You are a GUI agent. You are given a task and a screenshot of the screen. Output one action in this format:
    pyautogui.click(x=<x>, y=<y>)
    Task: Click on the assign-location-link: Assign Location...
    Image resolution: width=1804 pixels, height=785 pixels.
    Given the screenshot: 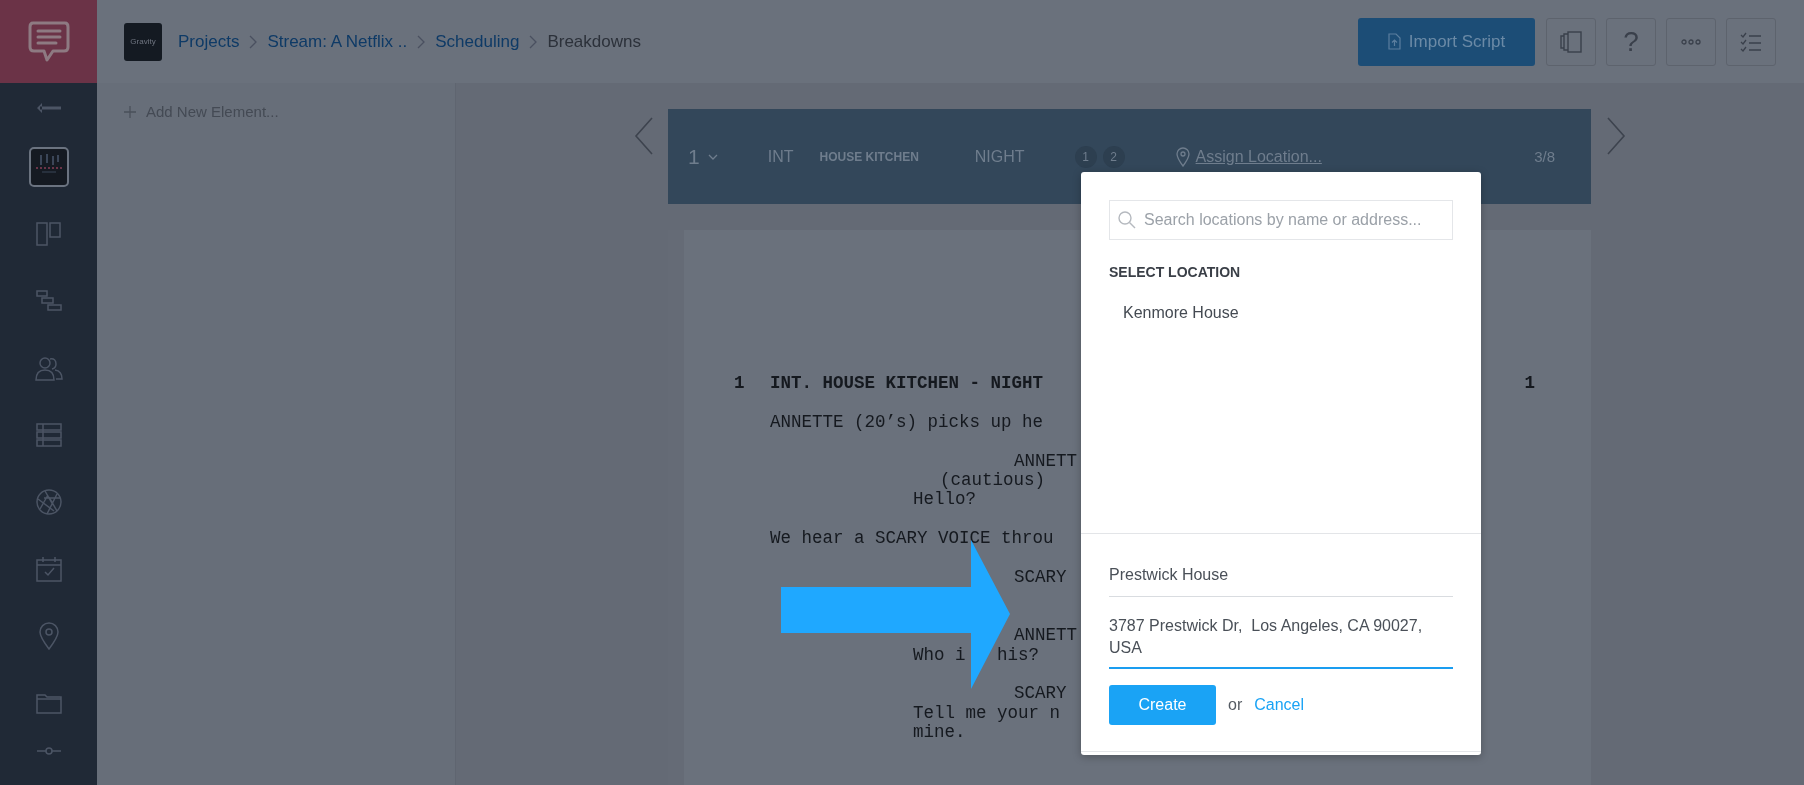 What is the action you would take?
    pyautogui.click(x=1258, y=156)
    